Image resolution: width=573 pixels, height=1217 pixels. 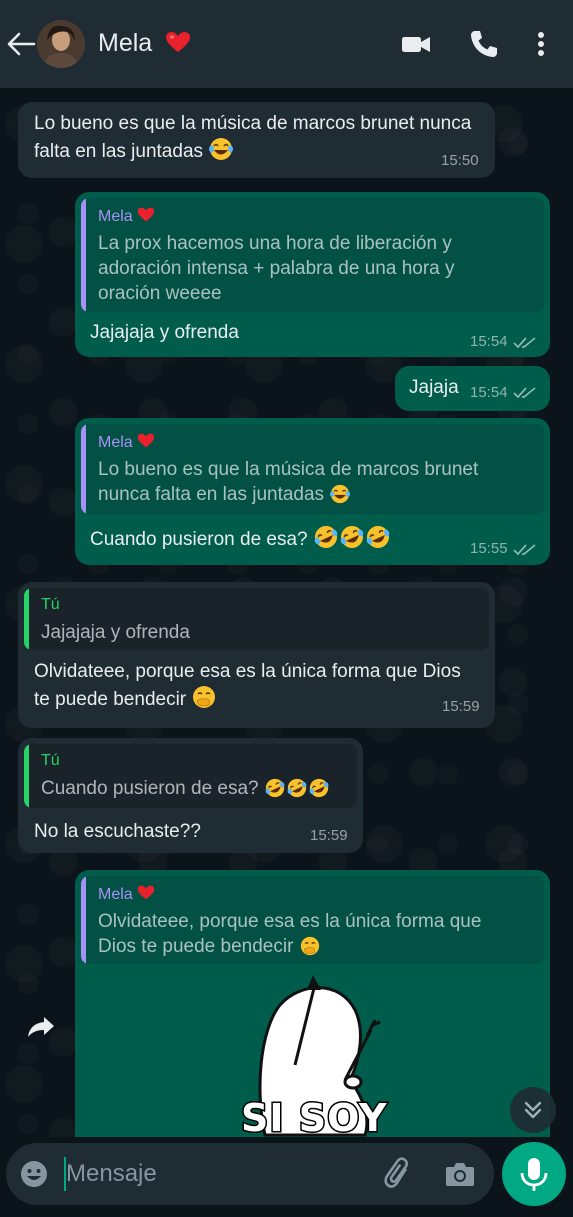 What do you see at coordinates (117, 831) in the screenshot?
I see `message-text: No la escuchaste??` at bounding box center [117, 831].